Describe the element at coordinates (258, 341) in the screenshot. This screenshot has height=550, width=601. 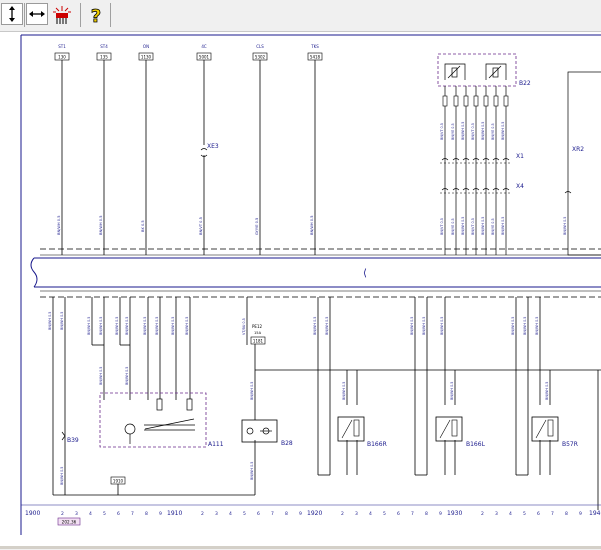
I see `svg-text: 1181` at that location.